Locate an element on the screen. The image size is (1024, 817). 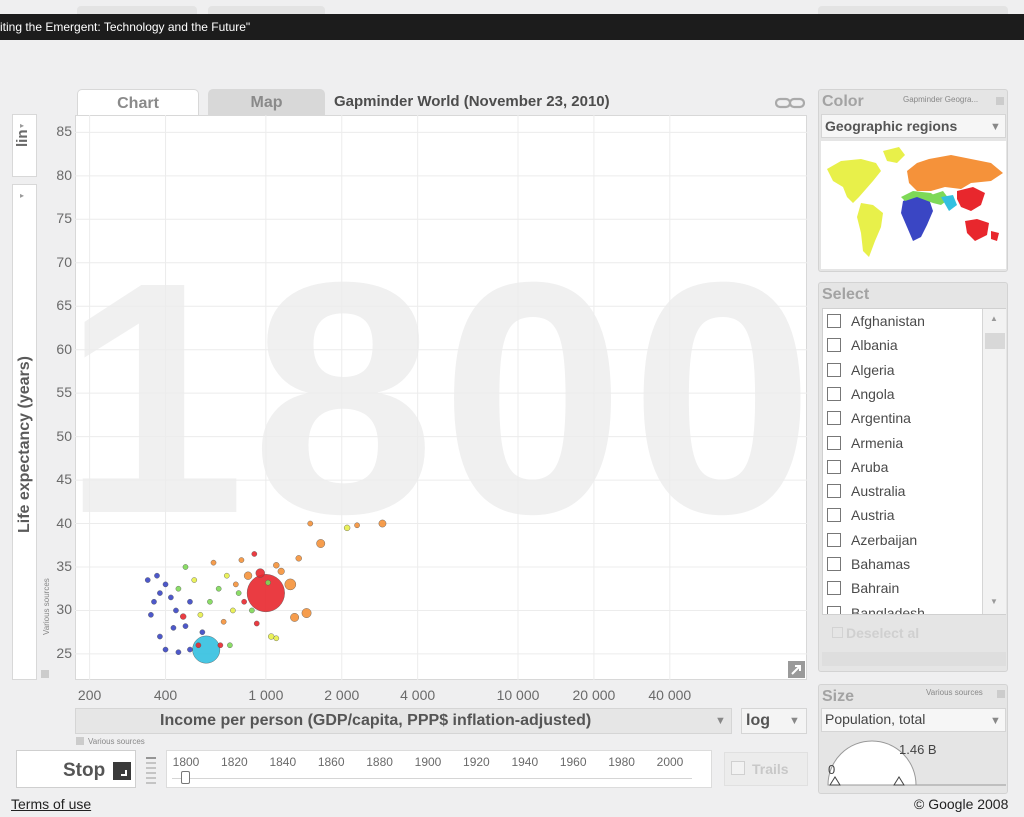
country-list-item: Afghanistan is located at coordinates (876, 321).